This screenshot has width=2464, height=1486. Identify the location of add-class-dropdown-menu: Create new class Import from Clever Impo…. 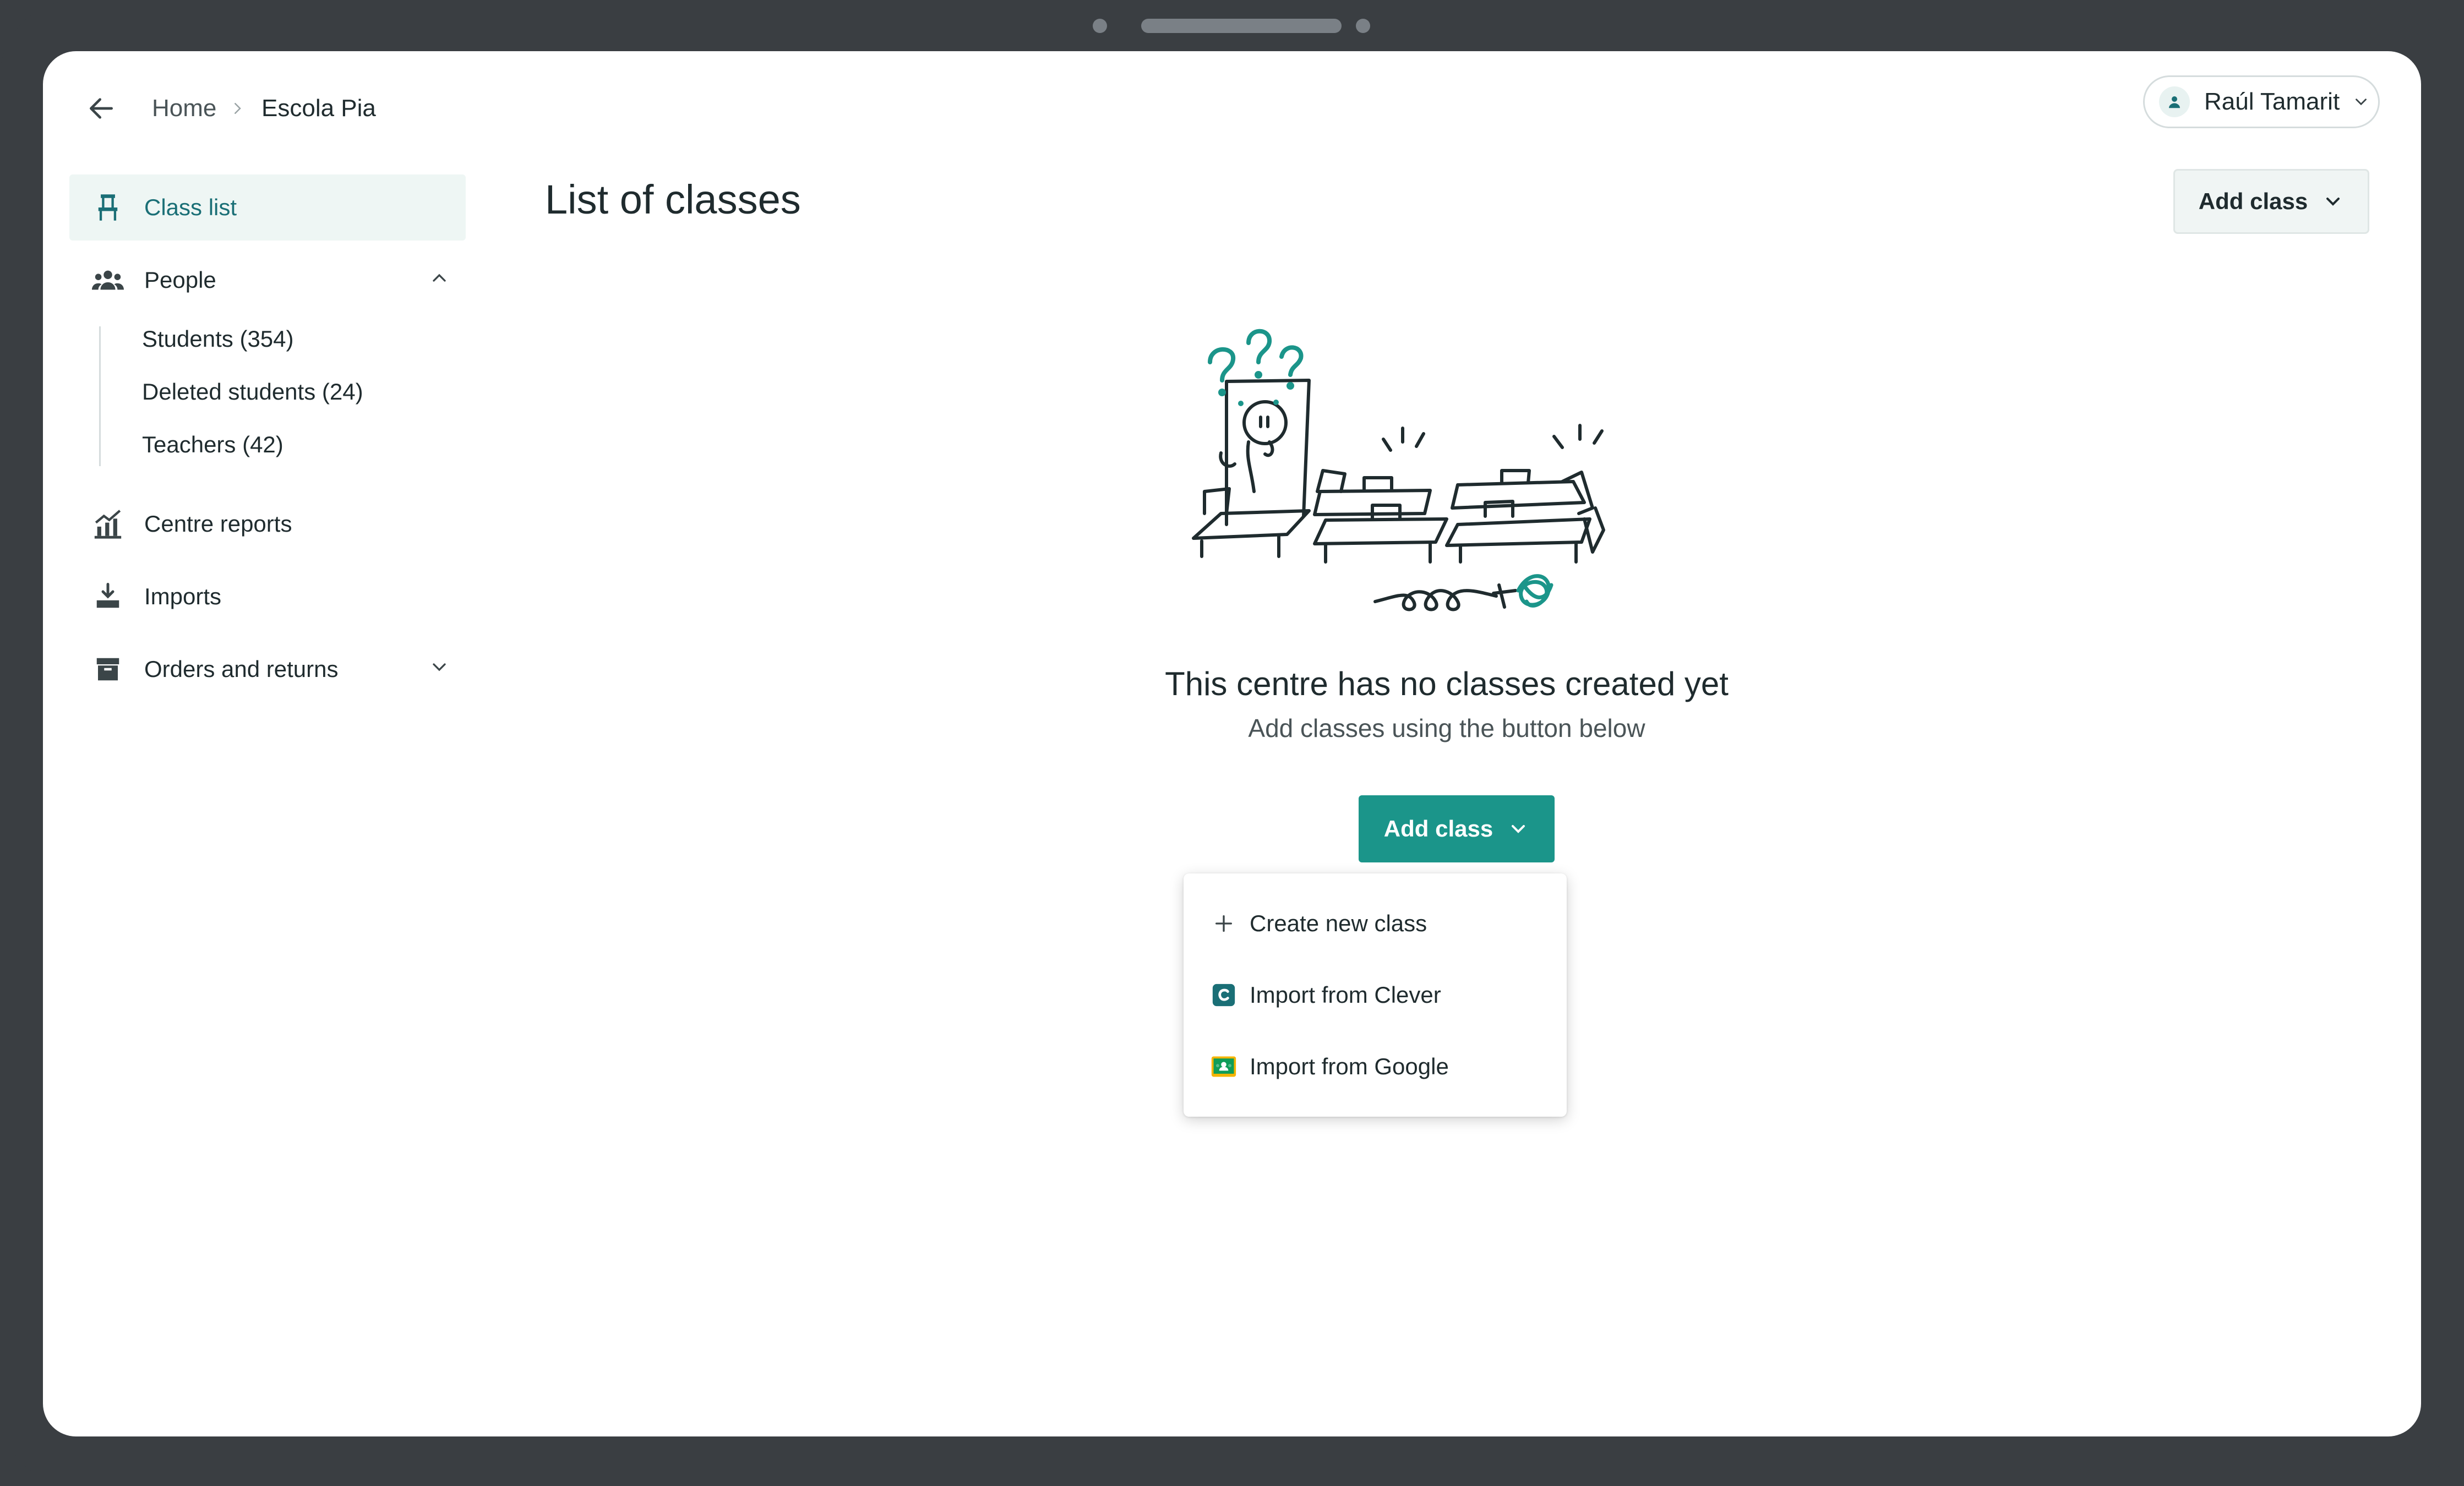
(1375, 995).